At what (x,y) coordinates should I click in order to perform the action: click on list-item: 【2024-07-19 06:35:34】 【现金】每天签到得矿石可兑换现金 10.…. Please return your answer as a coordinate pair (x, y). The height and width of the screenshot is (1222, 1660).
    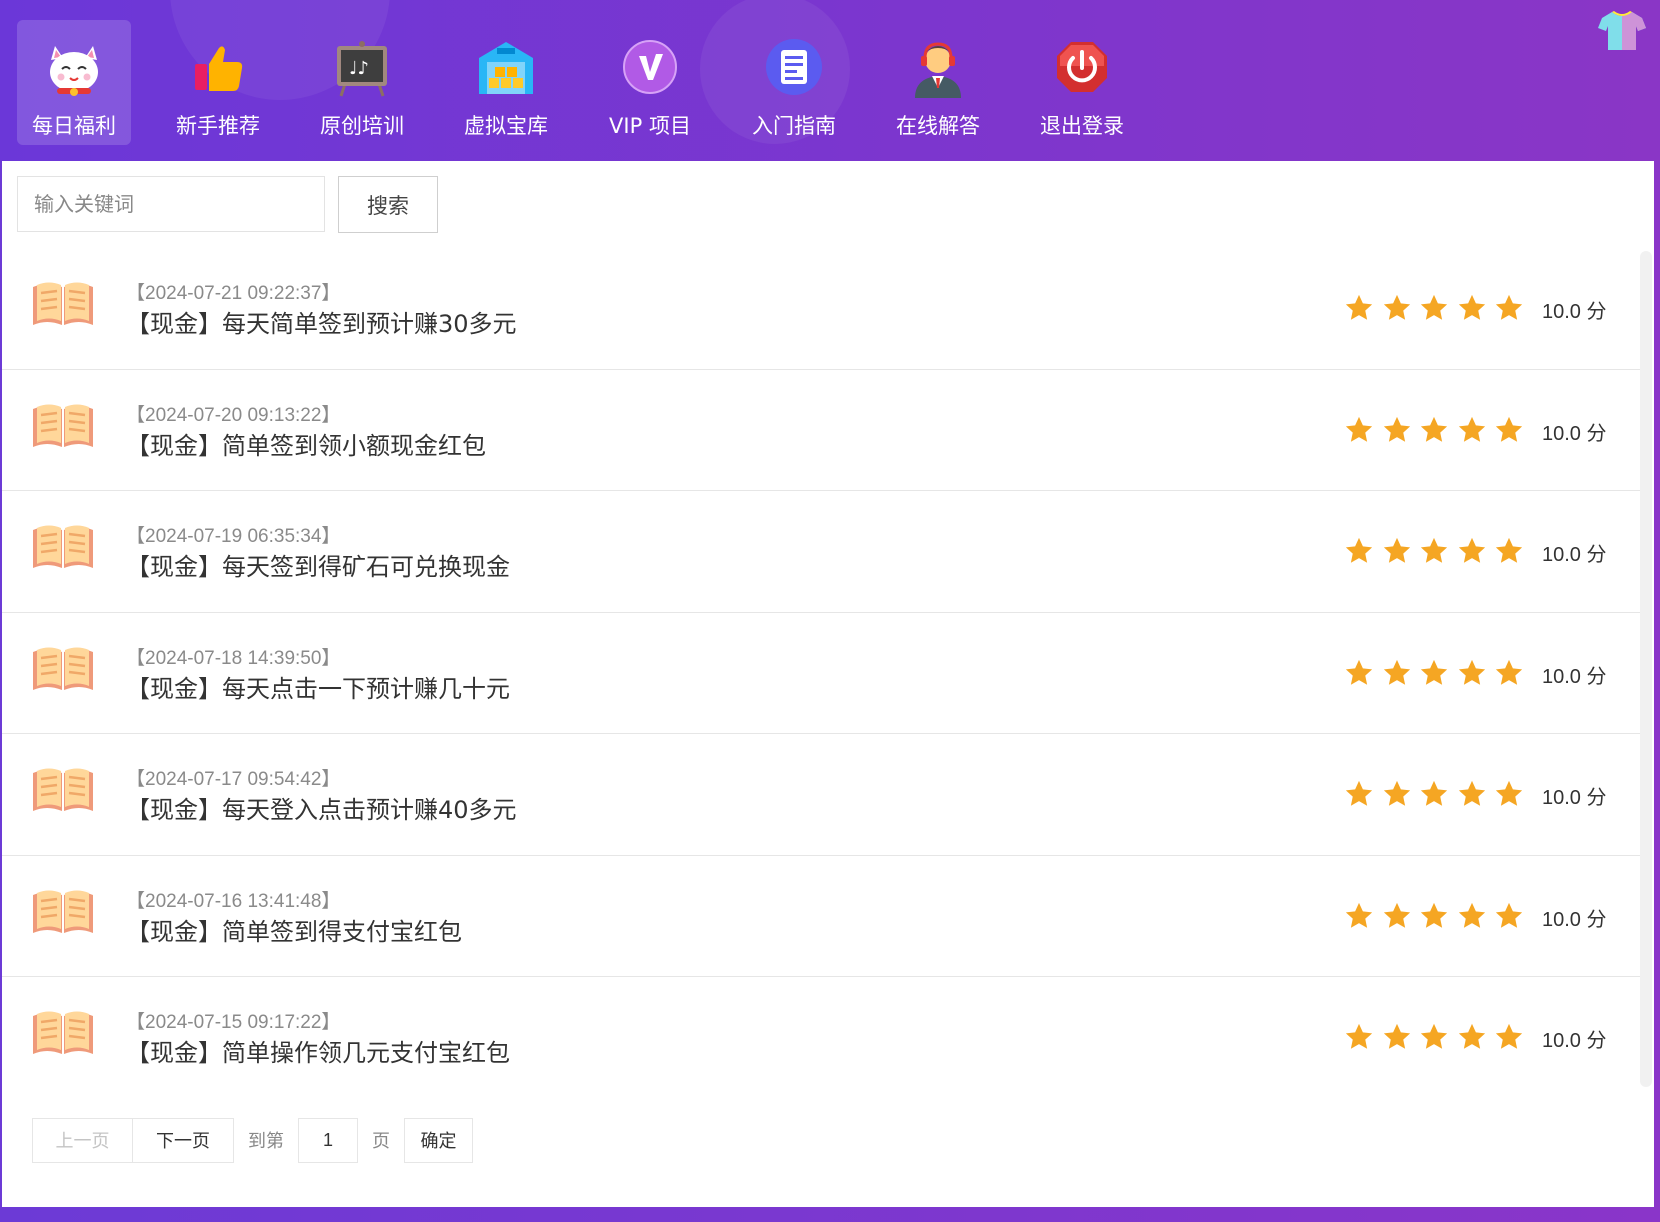
    Looking at the image, I should click on (821, 552).